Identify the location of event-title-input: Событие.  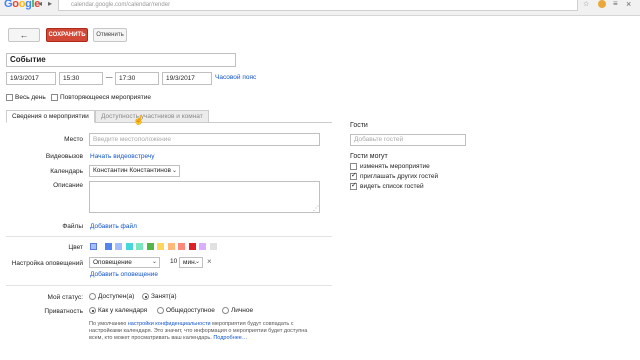
(121, 60).